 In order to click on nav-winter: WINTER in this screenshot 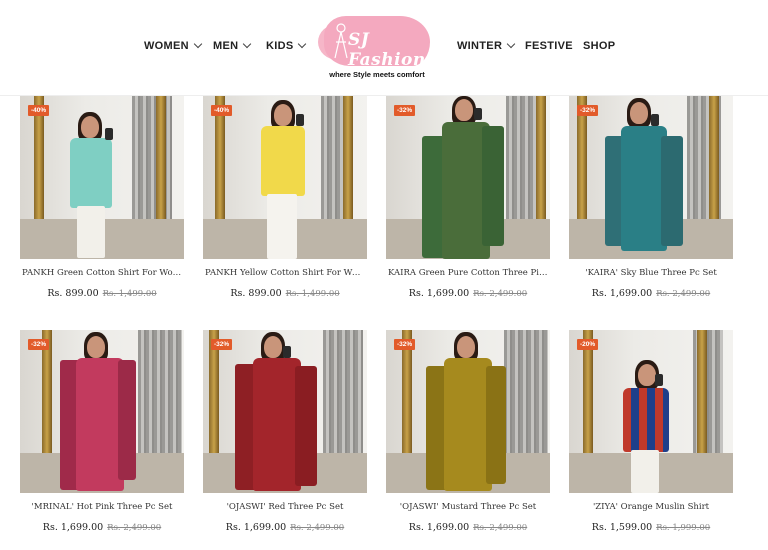, I will do `click(486, 45)`.